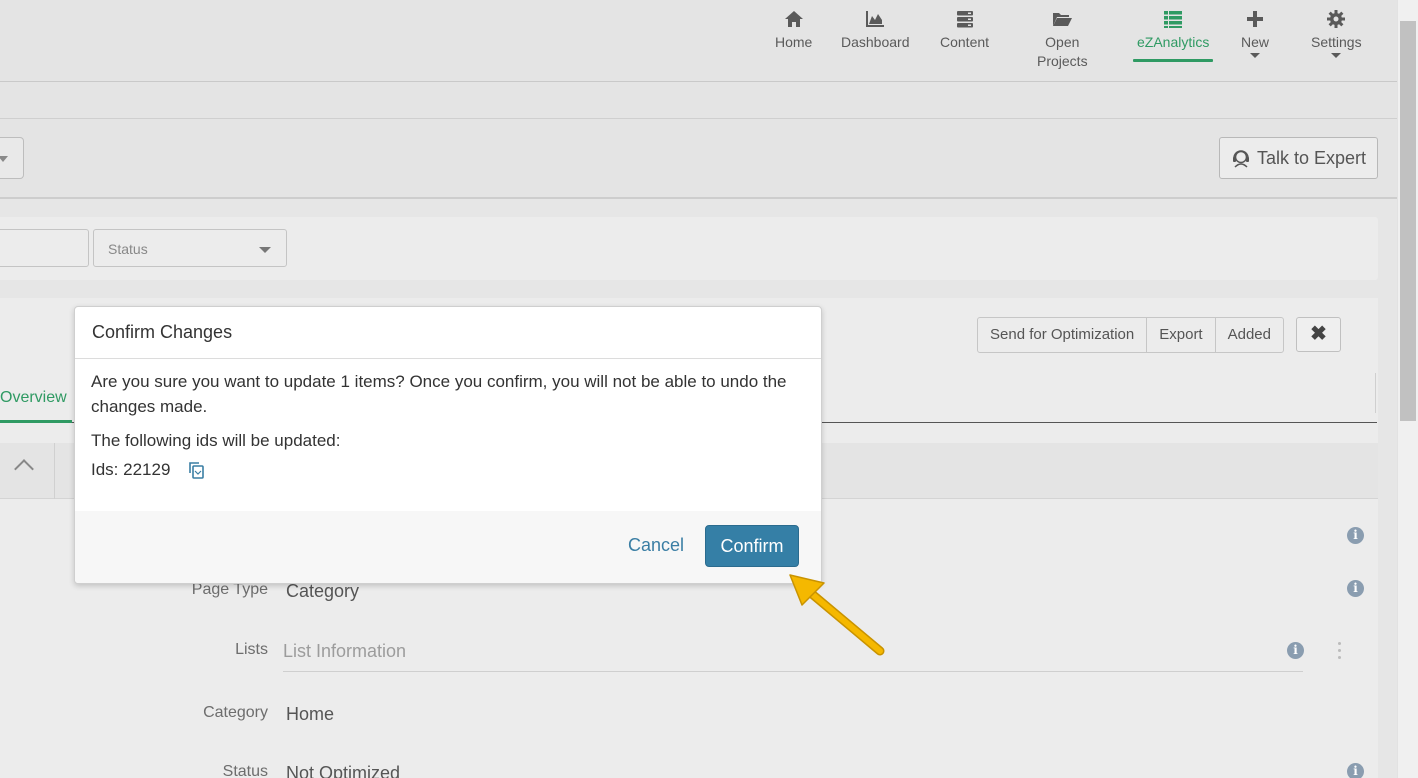  I want to click on nav-home-label: Home, so click(794, 42).